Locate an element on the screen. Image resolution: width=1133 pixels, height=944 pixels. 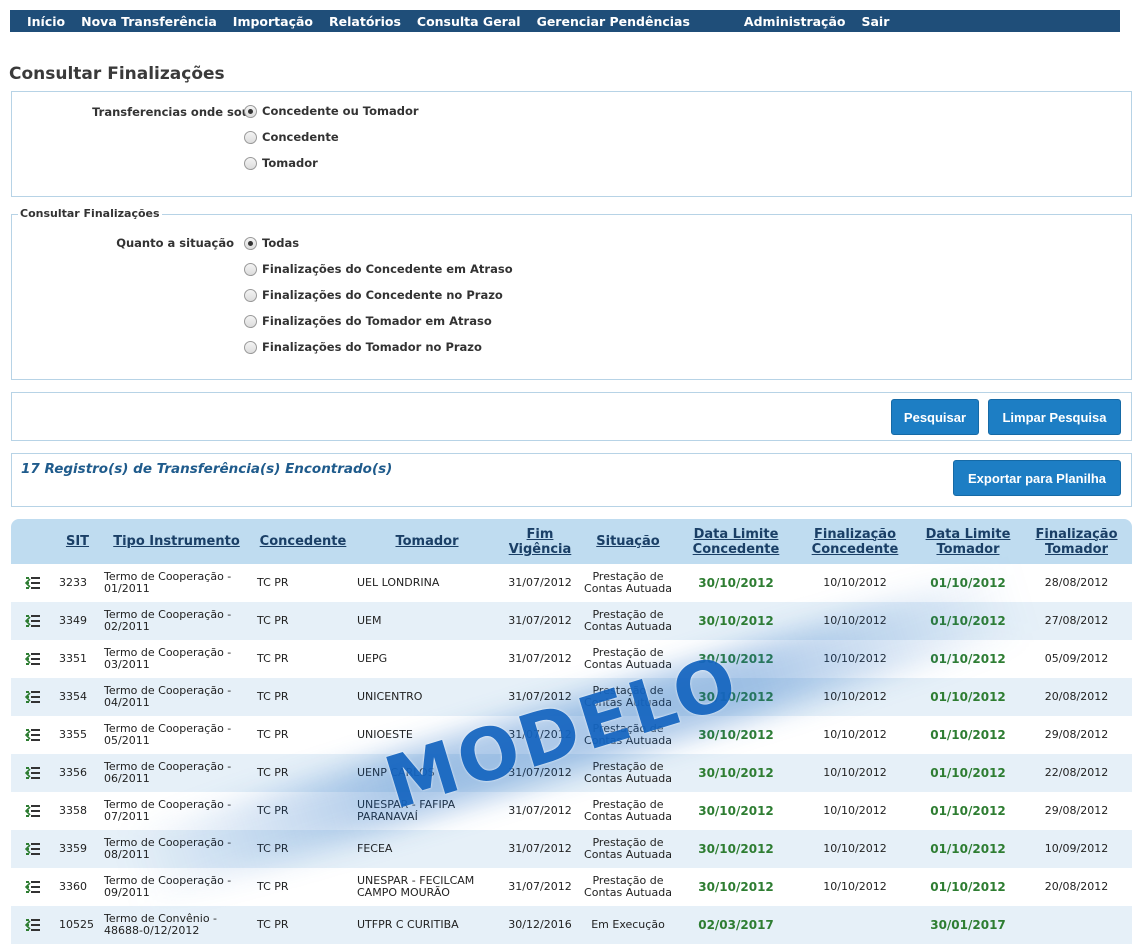
cell-situacao: Em Execução is located at coordinates (628, 924).